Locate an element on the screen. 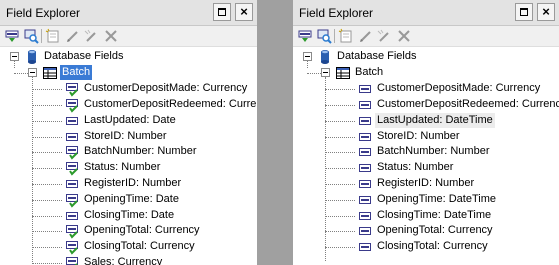 The image size is (559, 265). field-label: ClosingTime: DateTime is located at coordinates (434, 214).